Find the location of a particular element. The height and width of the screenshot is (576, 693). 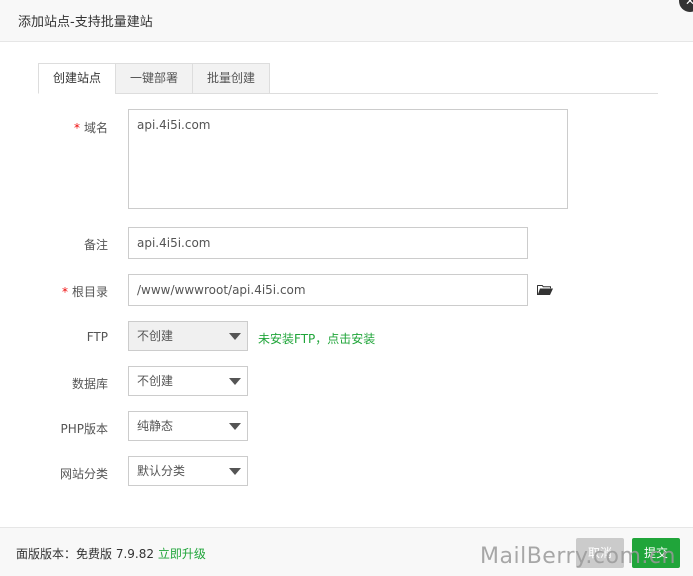

panel-version: 面版版本：免费版 7.9.82 立即升级 is located at coordinates (111, 553).